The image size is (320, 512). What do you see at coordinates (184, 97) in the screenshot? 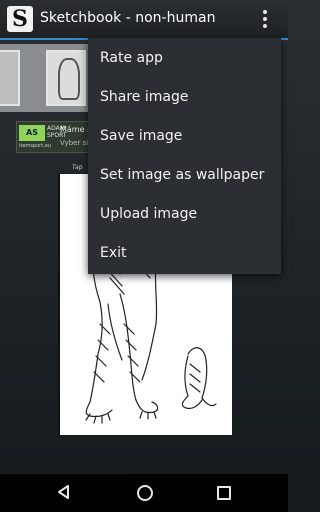
I see `menu-item-share-image: Share image` at bounding box center [184, 97].